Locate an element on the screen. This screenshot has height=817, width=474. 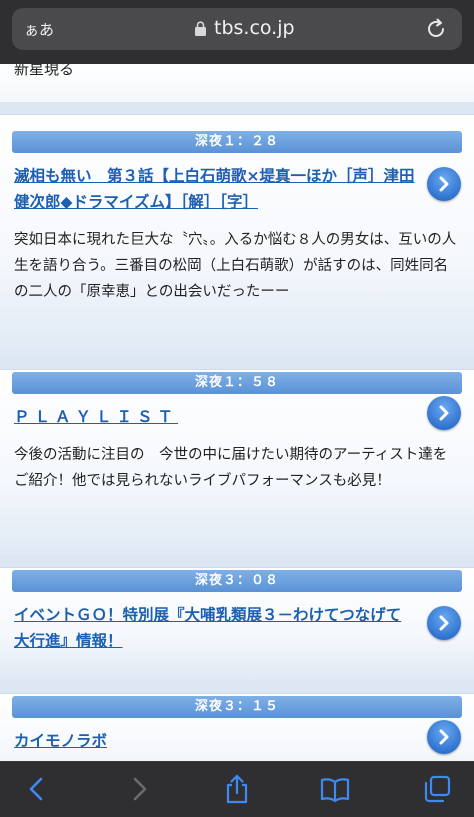
reload-icon is located at coordinates (436, 29).